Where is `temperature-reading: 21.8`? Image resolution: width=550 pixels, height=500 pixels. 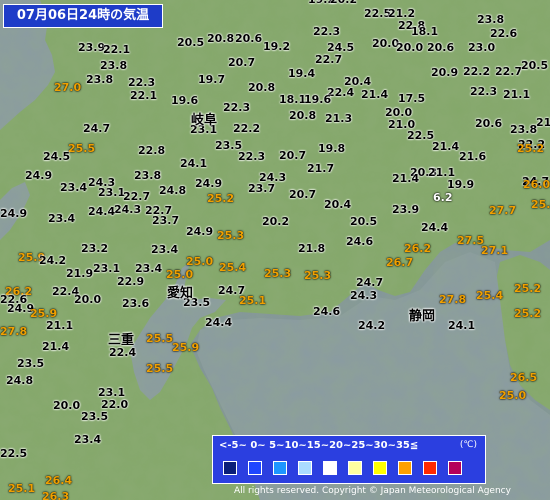 temperature-reading: 21.8 is located at coordinates (312, 248).